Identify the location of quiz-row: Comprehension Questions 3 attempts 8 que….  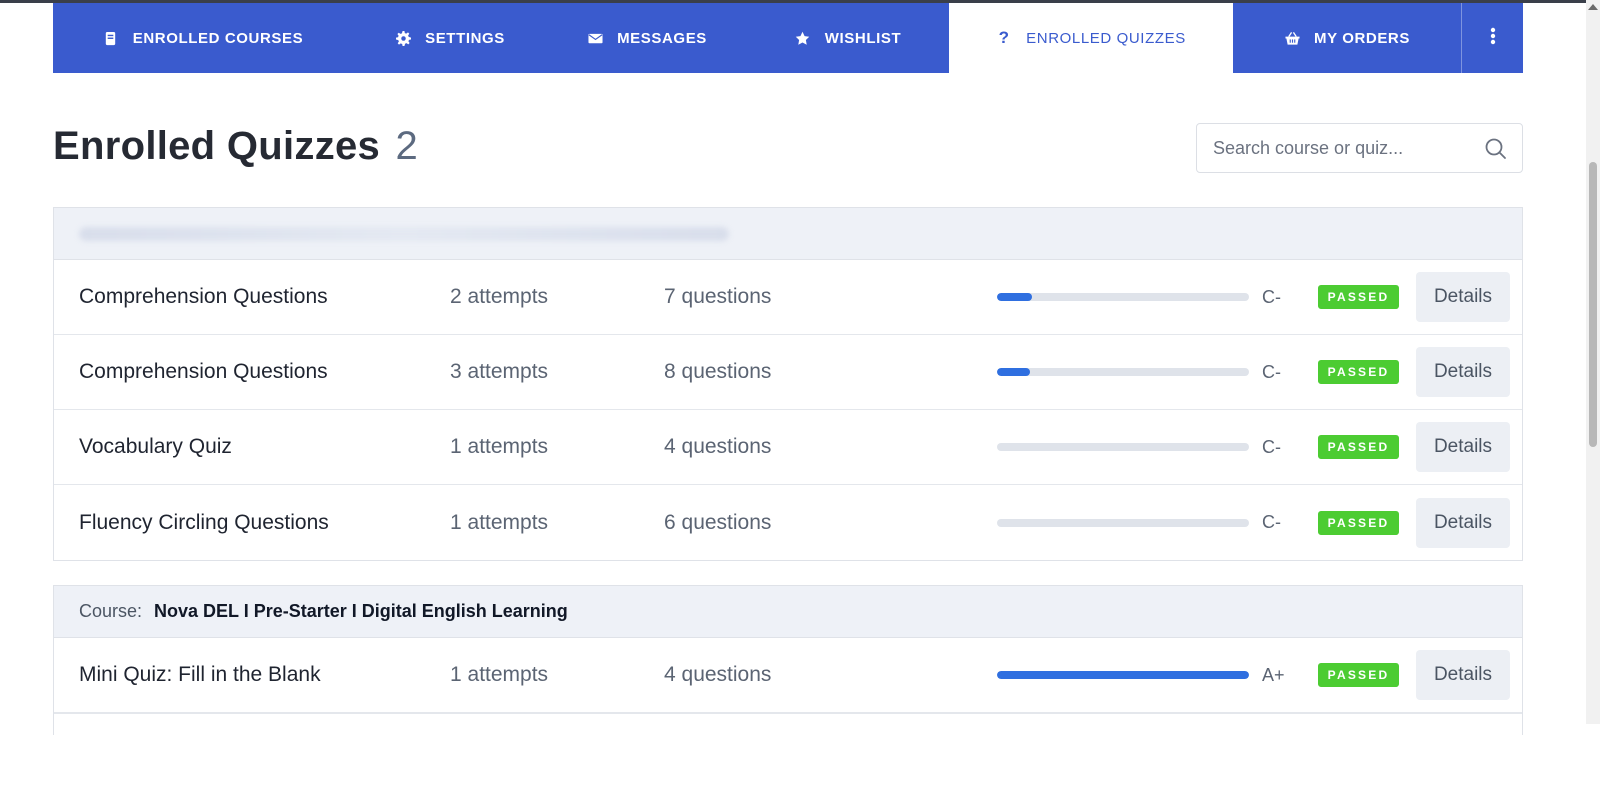
(788, 372).